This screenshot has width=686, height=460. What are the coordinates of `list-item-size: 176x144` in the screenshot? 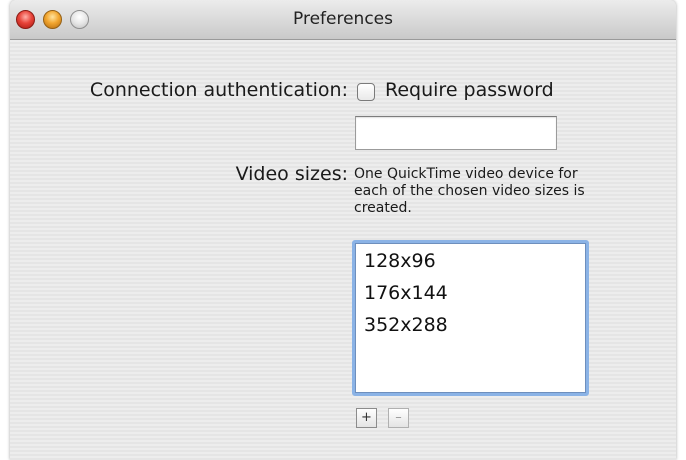 It's located at (406, 293).